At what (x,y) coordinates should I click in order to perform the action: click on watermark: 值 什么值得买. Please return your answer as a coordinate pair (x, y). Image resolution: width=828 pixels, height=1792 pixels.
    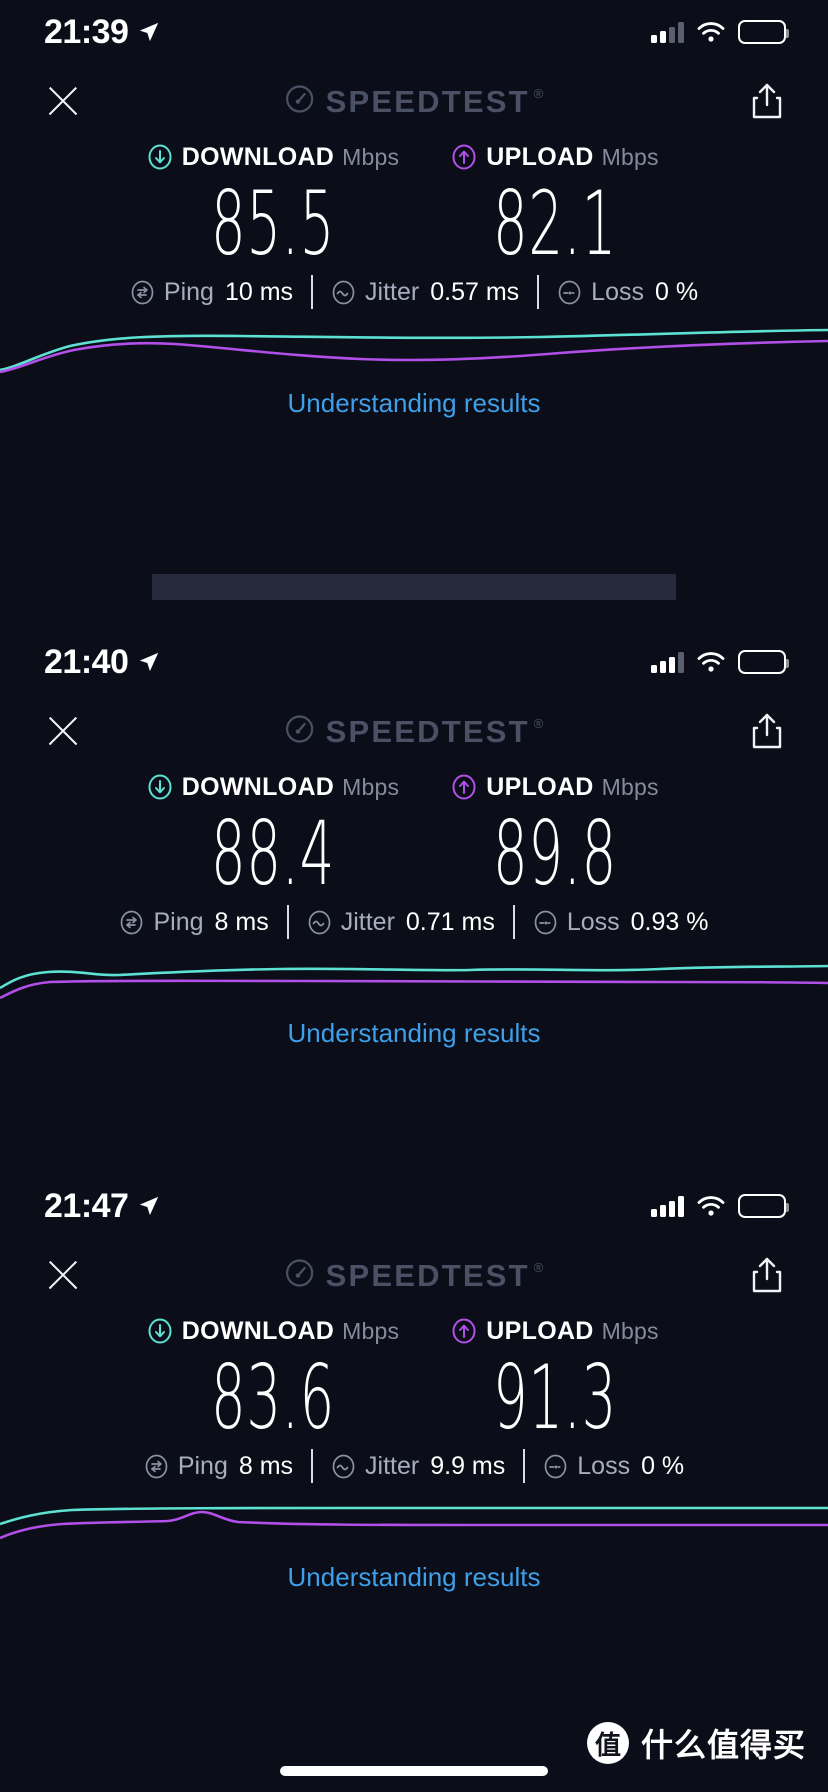
    Looking at the image, I should click on (696, 1743).